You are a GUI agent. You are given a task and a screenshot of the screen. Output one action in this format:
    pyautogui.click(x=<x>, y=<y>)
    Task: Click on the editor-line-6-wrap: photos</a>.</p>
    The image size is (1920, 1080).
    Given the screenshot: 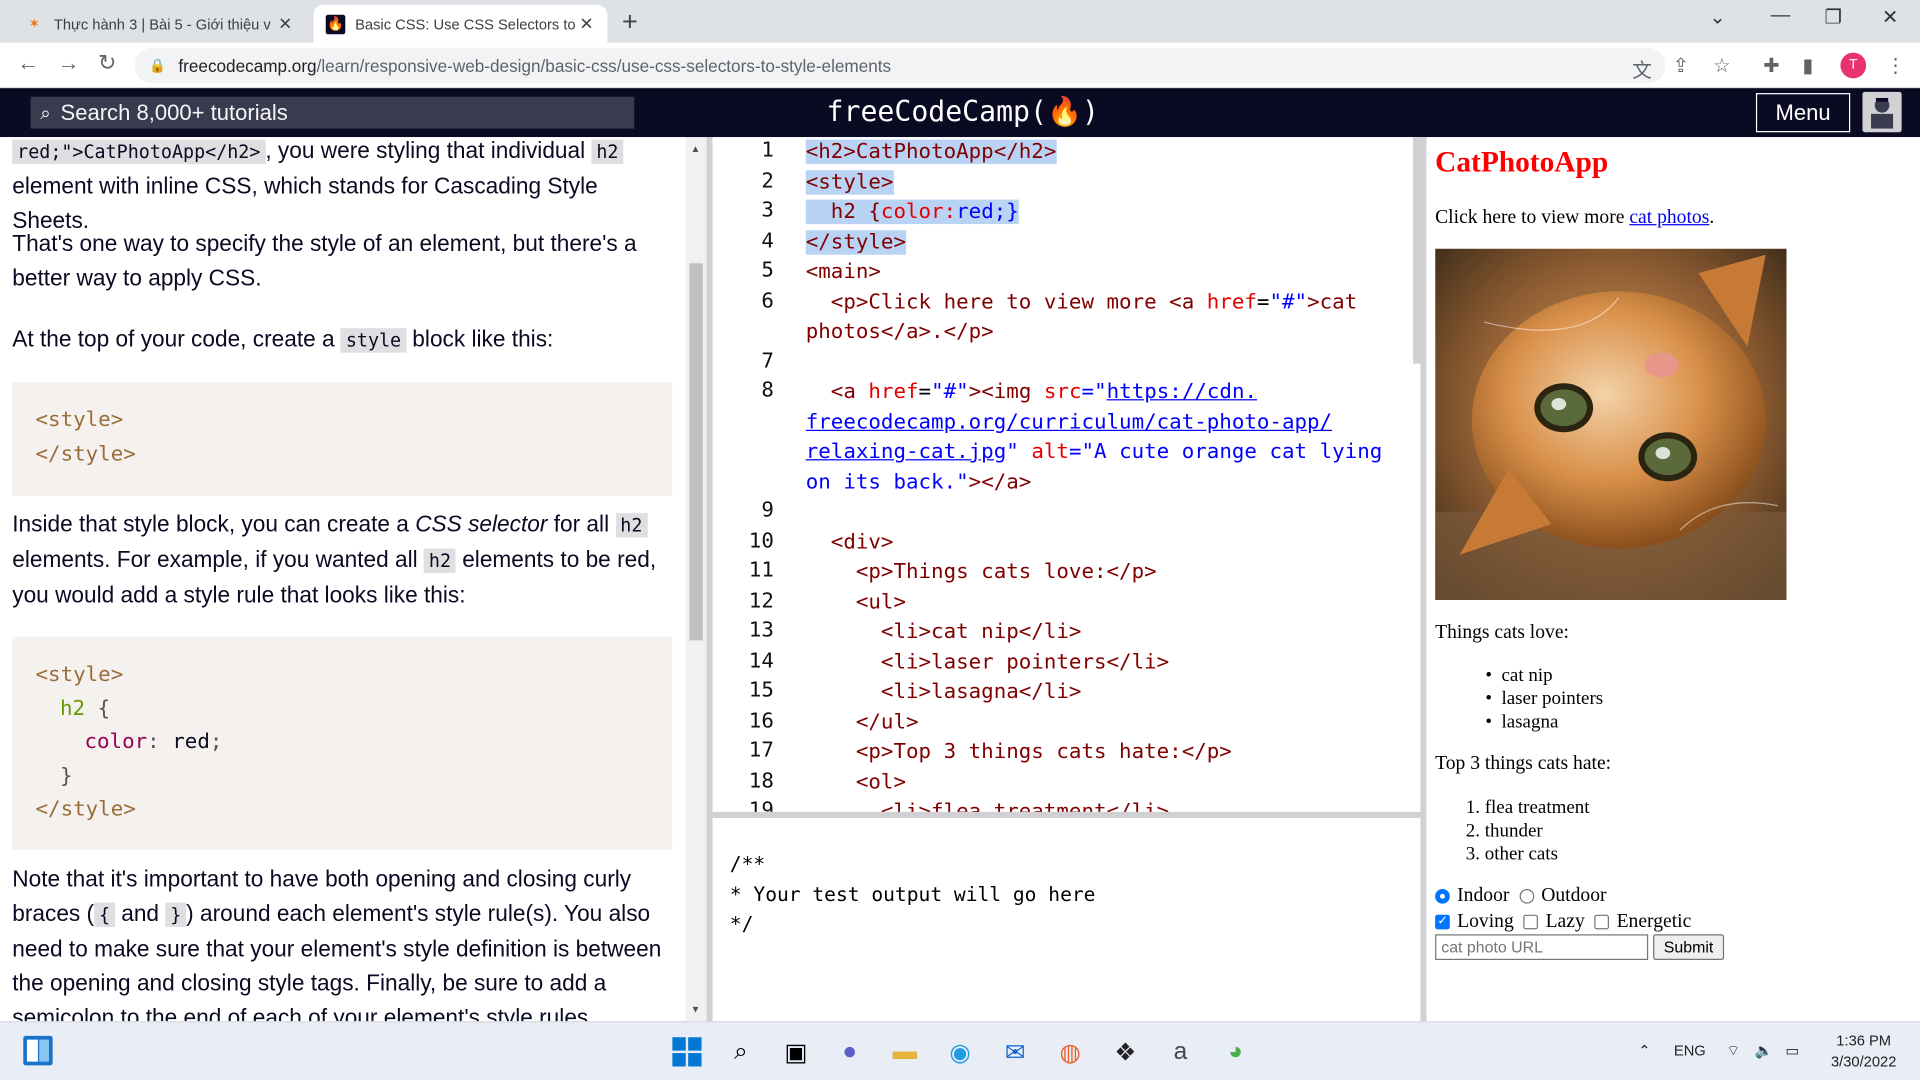 What is the action you would take?
    pyautogui.click(x=899, y=332)
    